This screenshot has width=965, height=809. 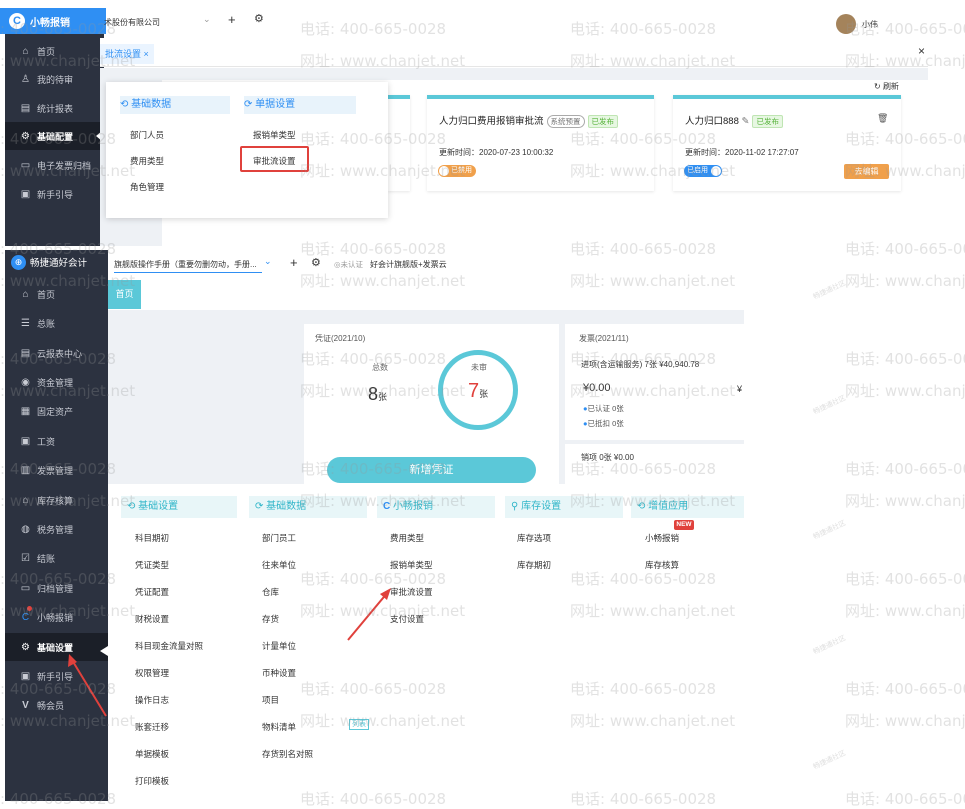 I want to click on arrow-basic-settings, so click(x=89, y=688).